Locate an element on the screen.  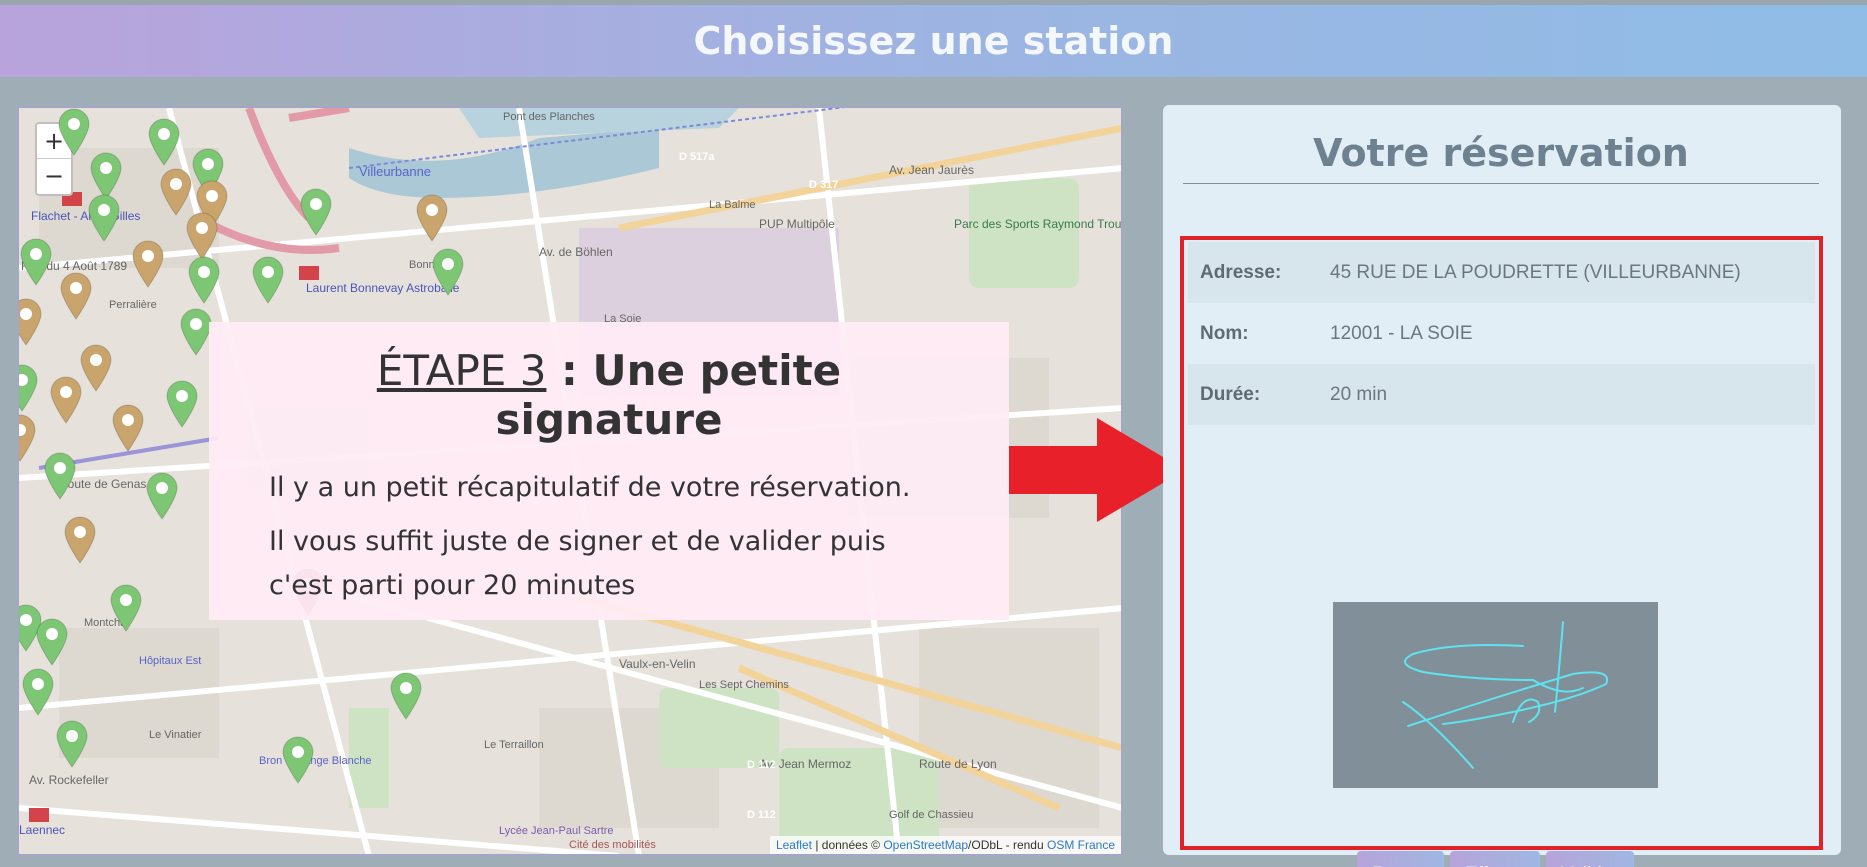
map-label: D 317 is located at coordinates (823, 185).